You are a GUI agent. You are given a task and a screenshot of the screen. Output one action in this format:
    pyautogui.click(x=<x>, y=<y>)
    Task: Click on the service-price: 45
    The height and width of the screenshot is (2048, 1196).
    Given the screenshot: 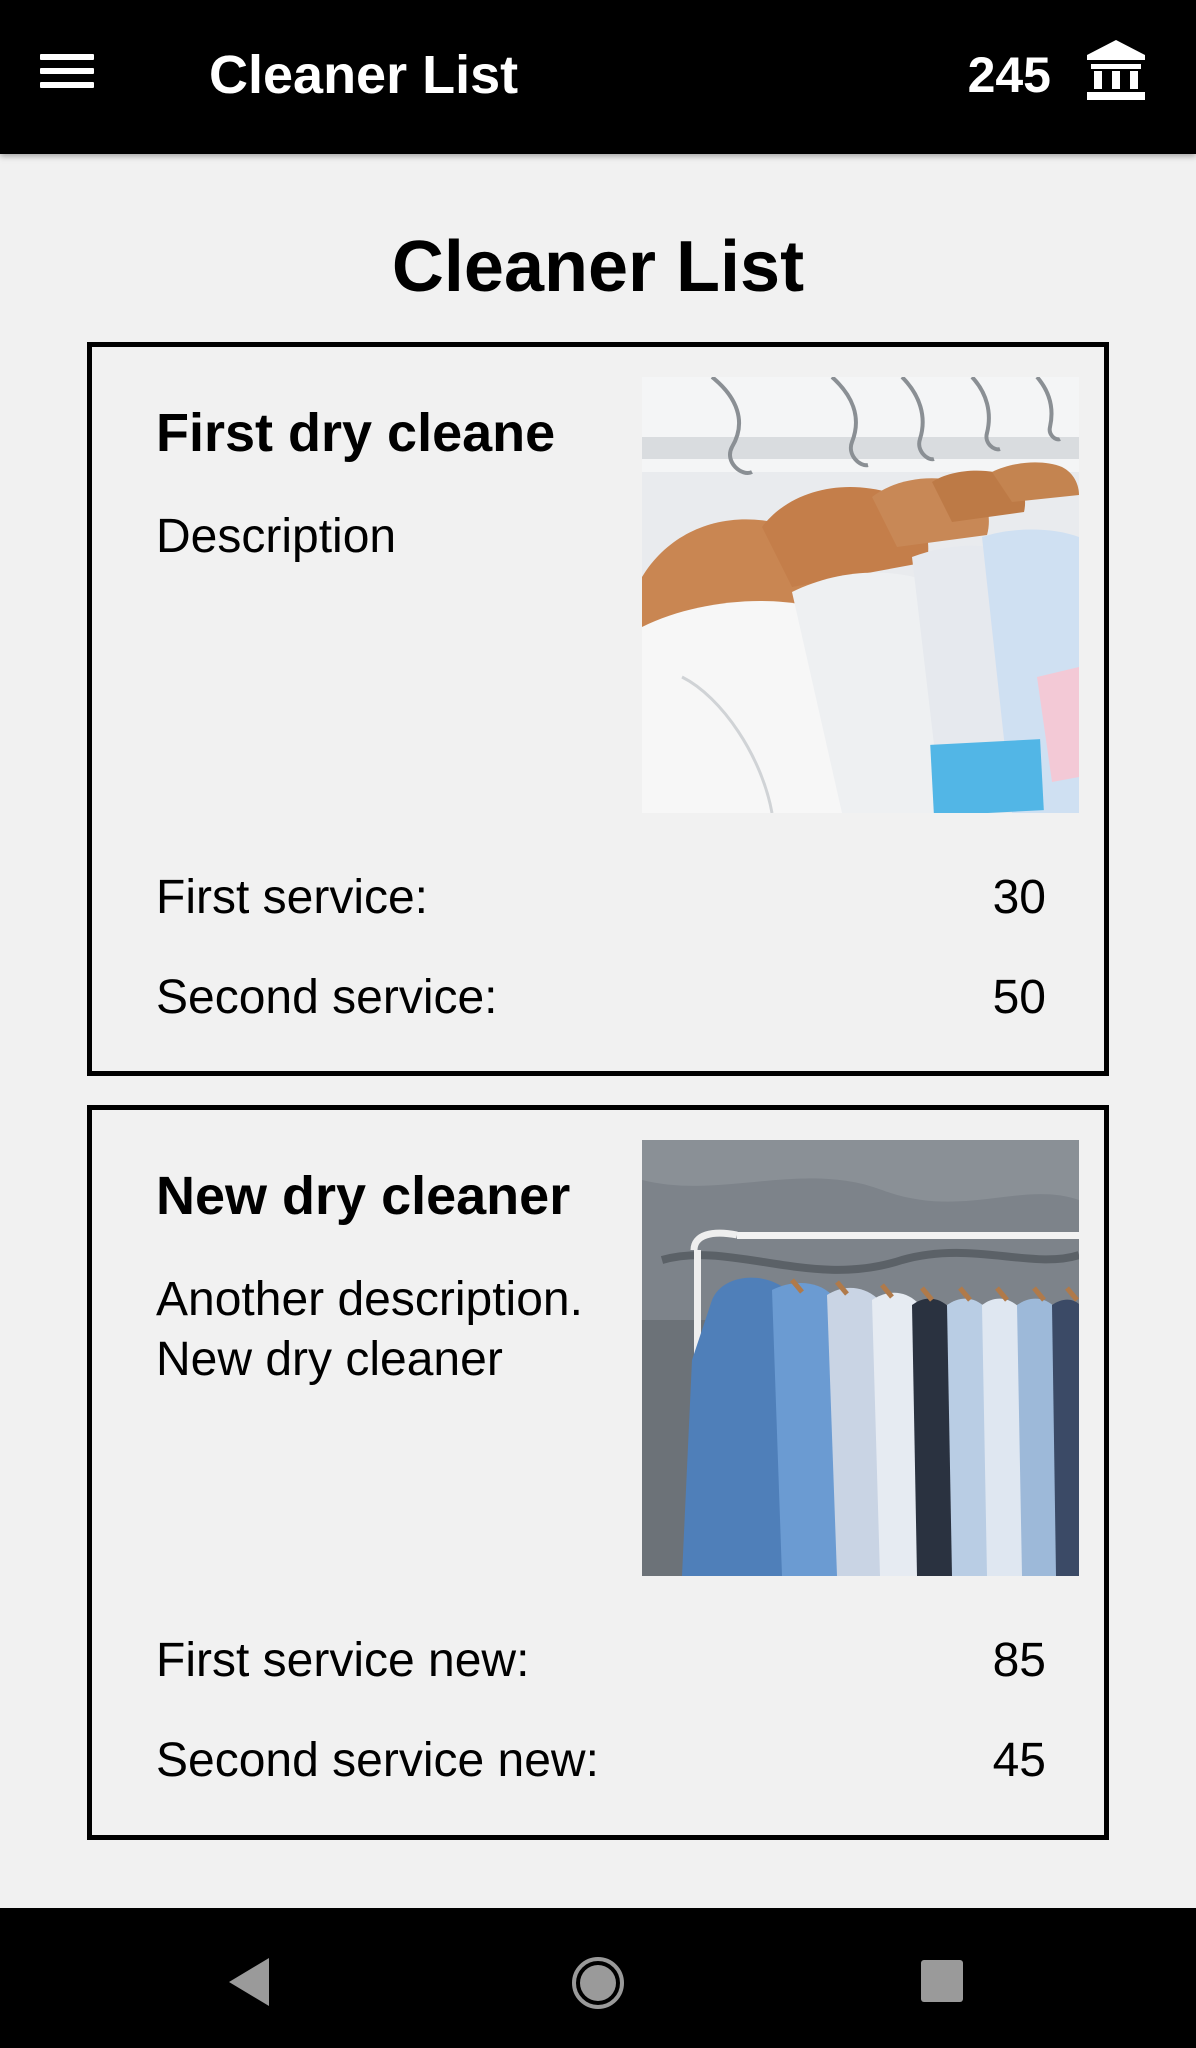 What is the action you would take?
    pyautogui.click(x=1019, y=1760)
    